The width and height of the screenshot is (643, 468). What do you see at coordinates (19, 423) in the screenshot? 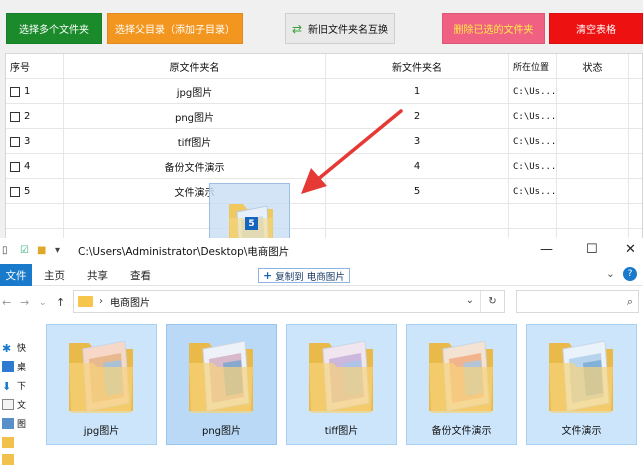
I see `sidebar-item-pictures: 图` at bounding box center [19, 423].